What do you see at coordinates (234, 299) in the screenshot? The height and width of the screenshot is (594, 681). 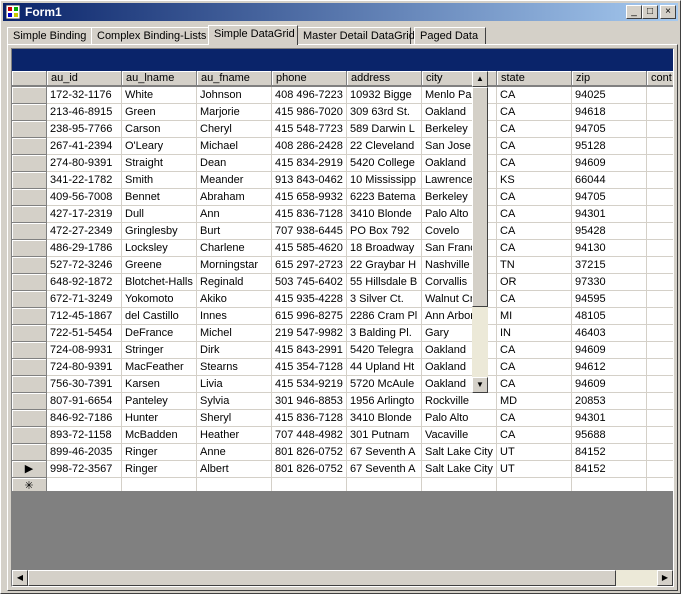 I see `cell-fname: Akiko` at bounding box center [234, 299].